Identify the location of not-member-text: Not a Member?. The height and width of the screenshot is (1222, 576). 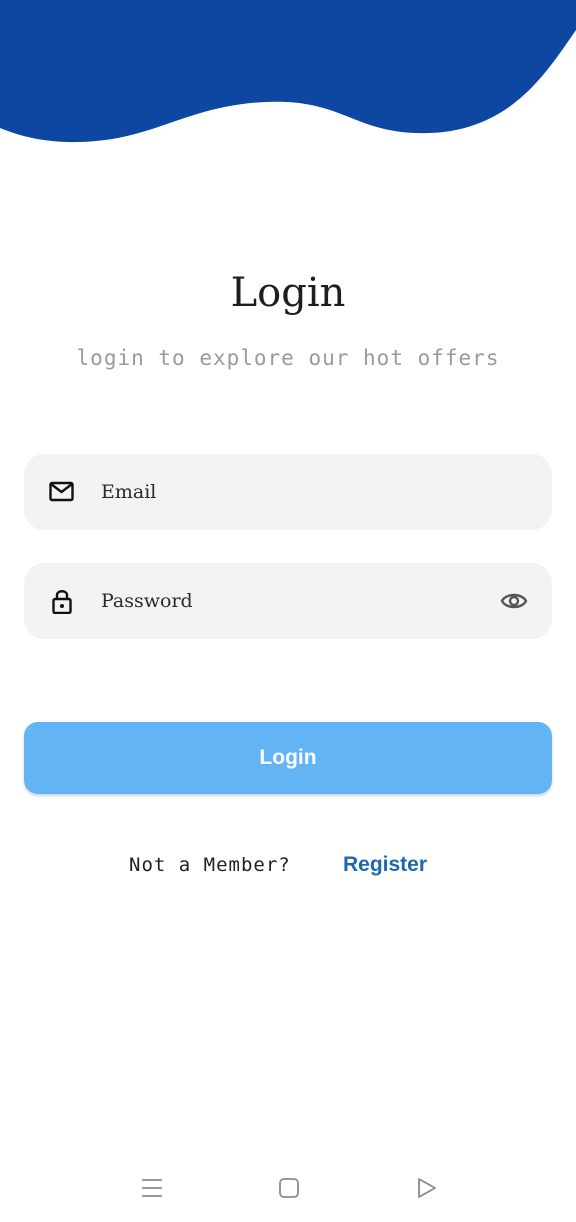
(210, 865).